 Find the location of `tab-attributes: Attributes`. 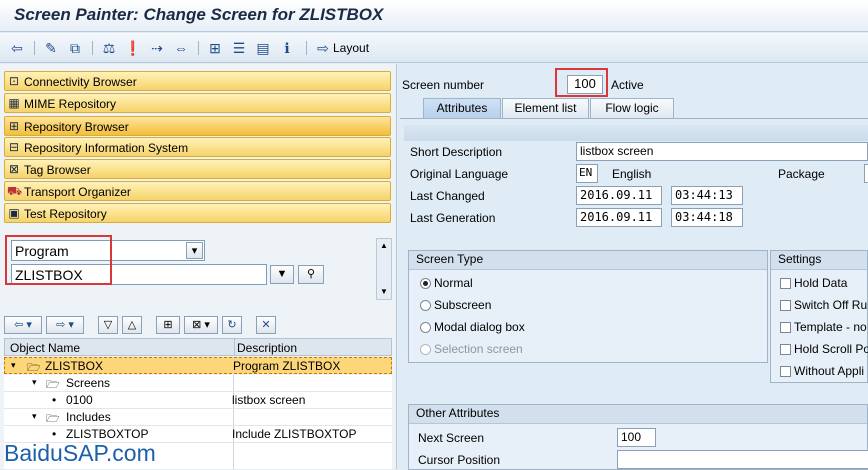

tab-attributes: Attributes is located at coordinates (462, 108).